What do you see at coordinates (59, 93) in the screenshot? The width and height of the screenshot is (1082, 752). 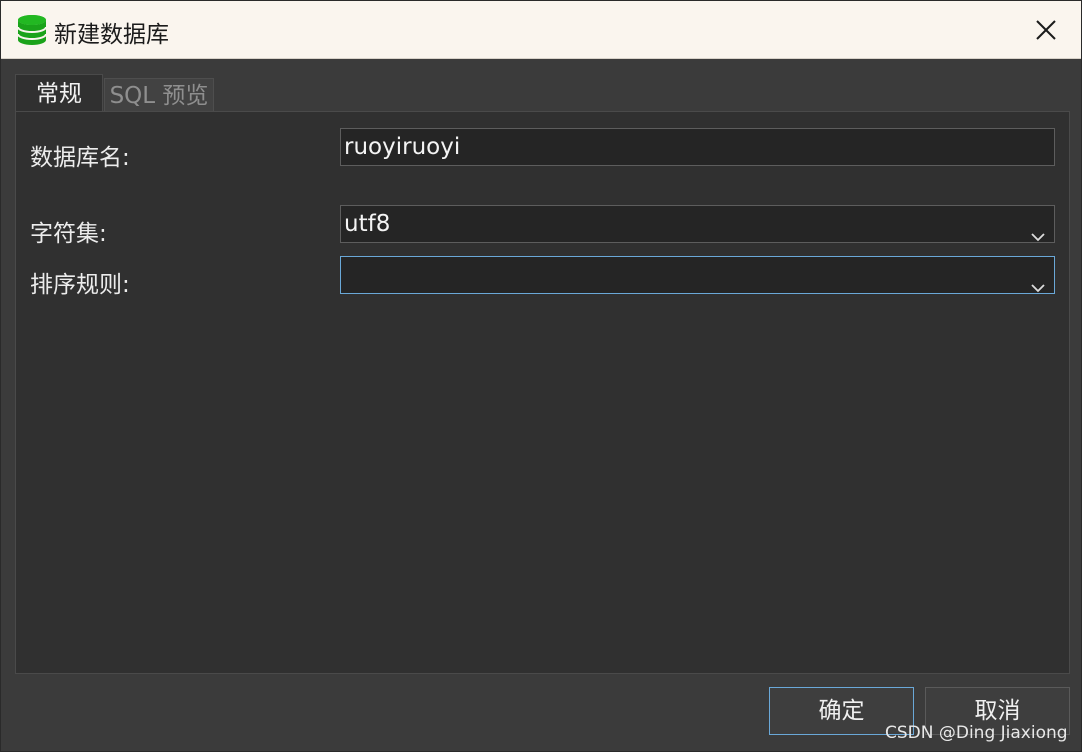 I see `tab-general: 常规` at bounding box center [59, 93].